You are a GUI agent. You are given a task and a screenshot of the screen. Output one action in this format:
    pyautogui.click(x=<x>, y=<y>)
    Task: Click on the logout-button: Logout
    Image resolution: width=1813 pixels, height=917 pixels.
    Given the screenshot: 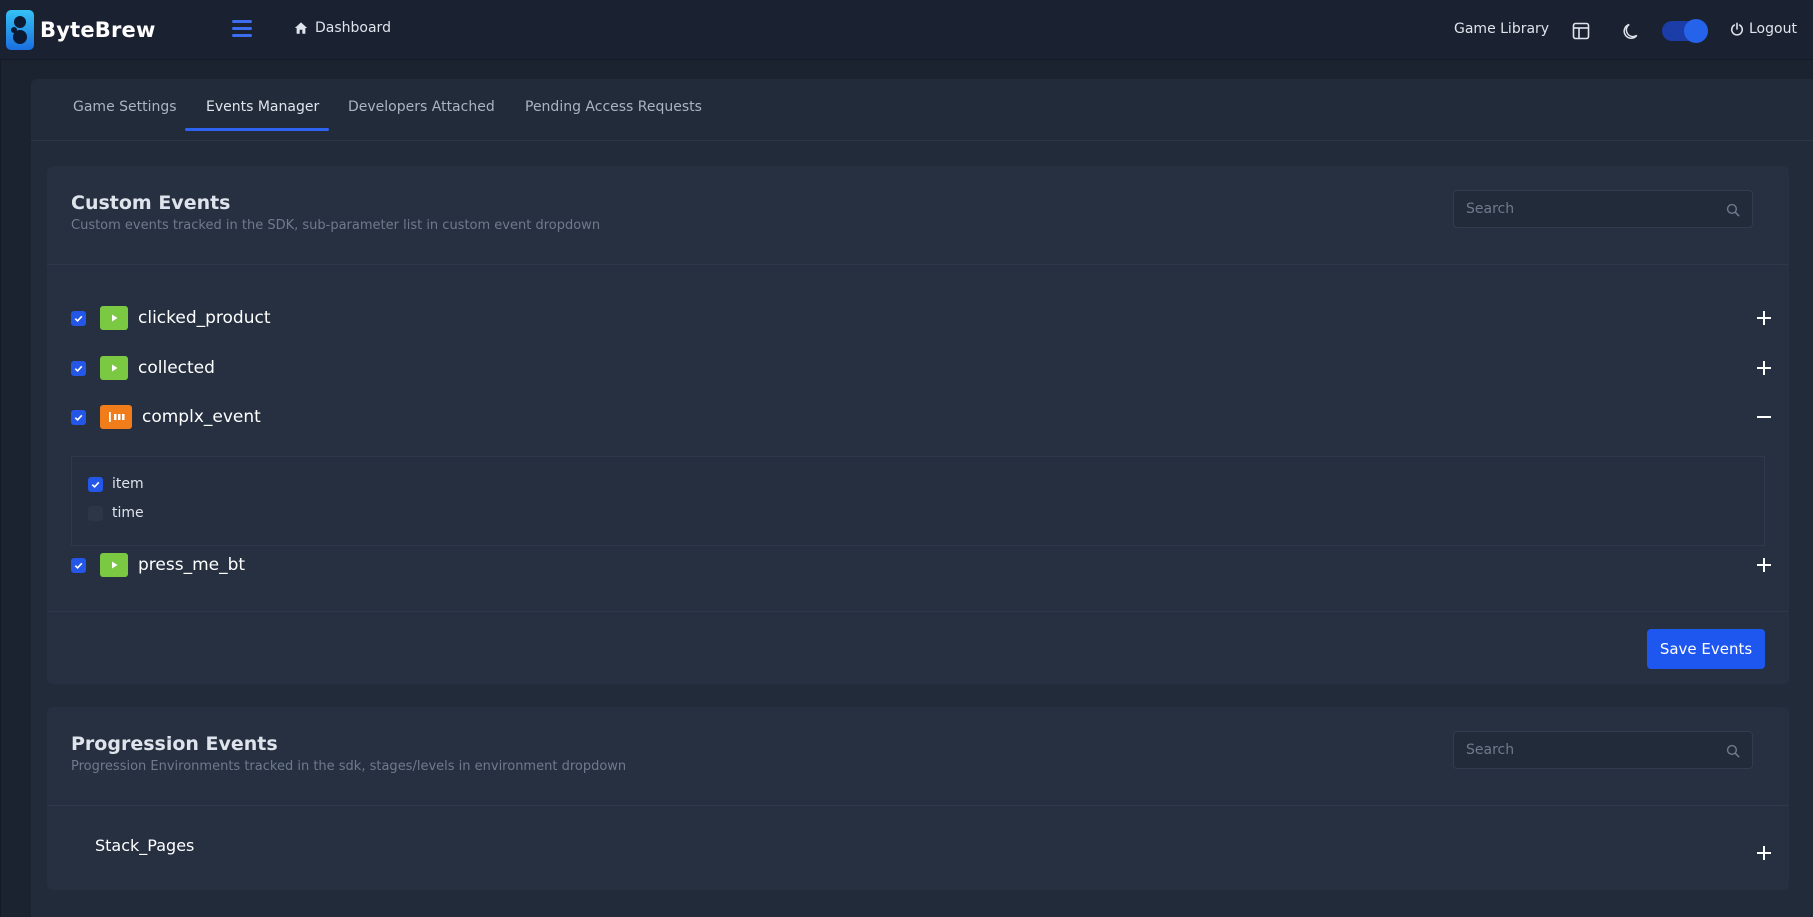 What is the action you would take?
    pyautogui.click(x=1763, y=29)
    